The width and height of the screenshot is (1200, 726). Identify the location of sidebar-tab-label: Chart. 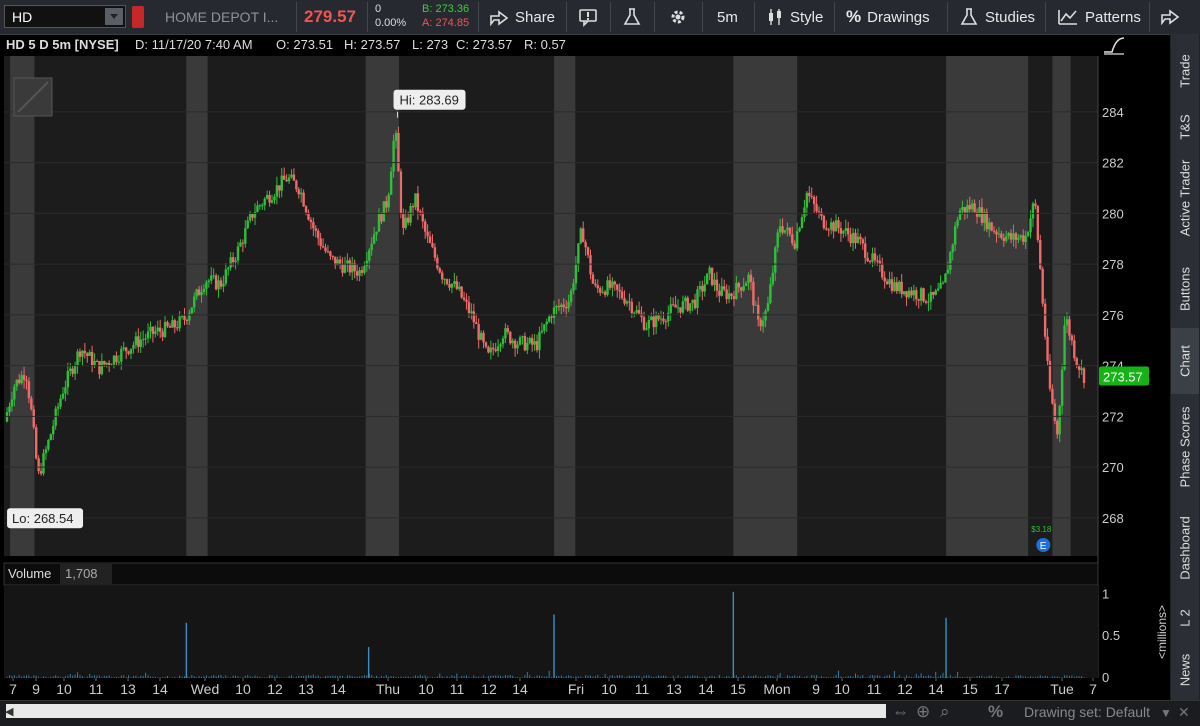
(1185, 361).